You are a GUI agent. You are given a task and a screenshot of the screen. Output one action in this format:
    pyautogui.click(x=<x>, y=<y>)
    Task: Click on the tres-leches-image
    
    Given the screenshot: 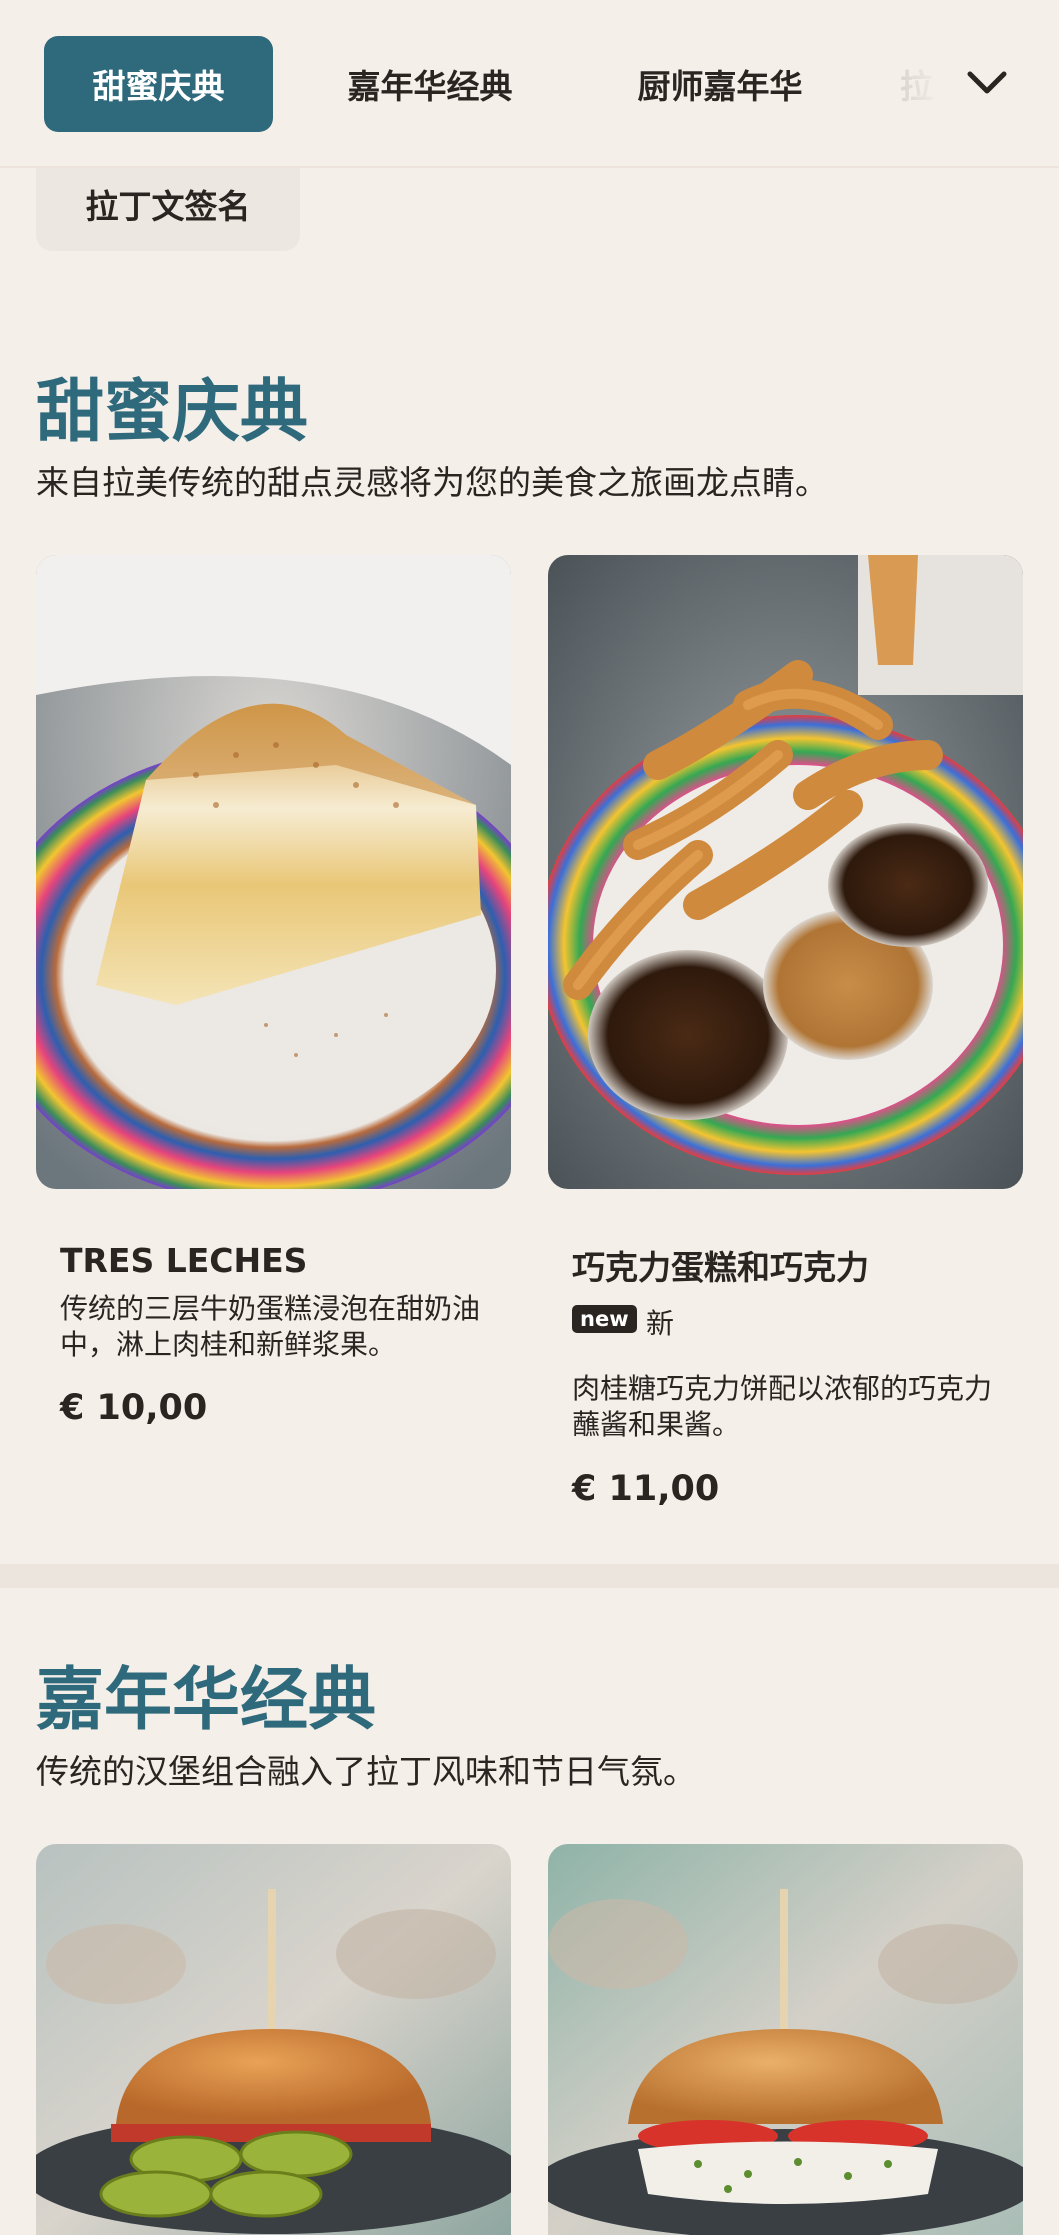 What is the action you would take?
    pyautogui.click(x=273, y=872)
    